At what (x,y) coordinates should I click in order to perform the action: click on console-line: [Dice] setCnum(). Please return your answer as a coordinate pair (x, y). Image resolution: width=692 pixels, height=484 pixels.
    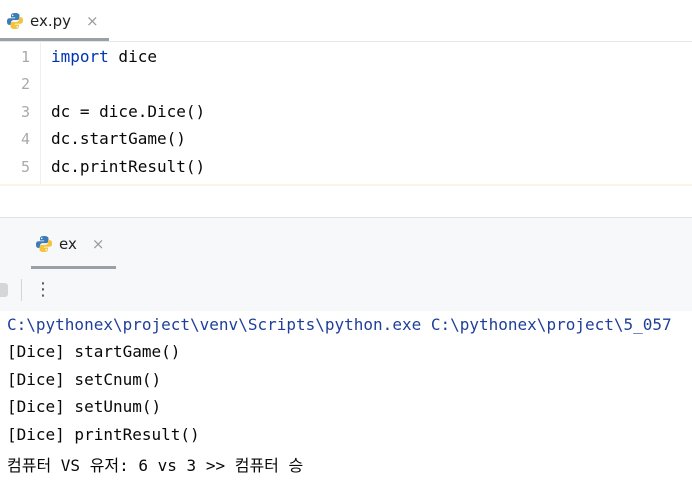
    Looking at the image, I should click on (84, 379).